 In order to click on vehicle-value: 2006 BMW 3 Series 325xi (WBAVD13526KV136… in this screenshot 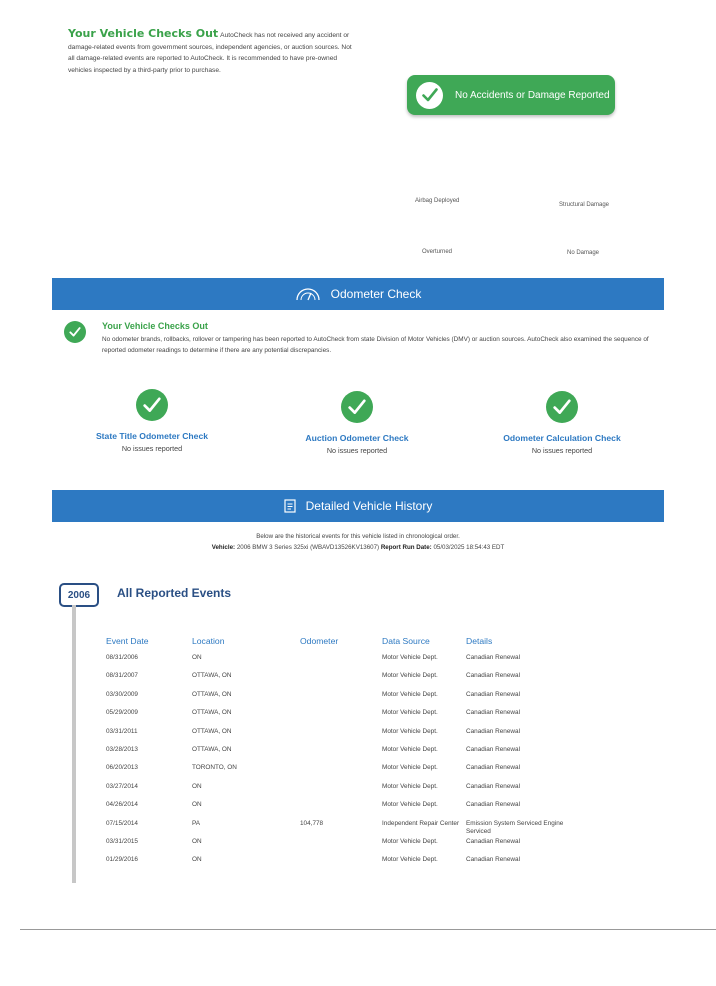, I will do `click(308, 547)`.